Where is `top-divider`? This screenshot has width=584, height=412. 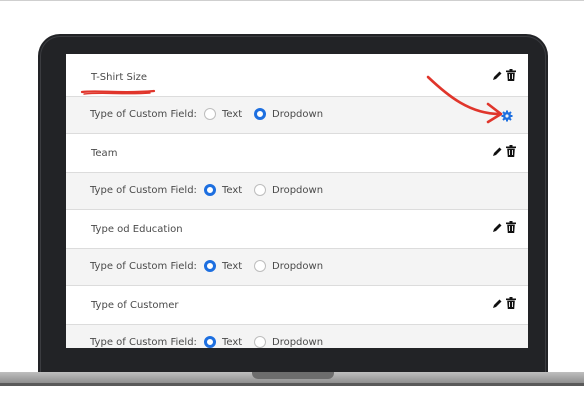
top-divider is located at coordinates (292, 0).